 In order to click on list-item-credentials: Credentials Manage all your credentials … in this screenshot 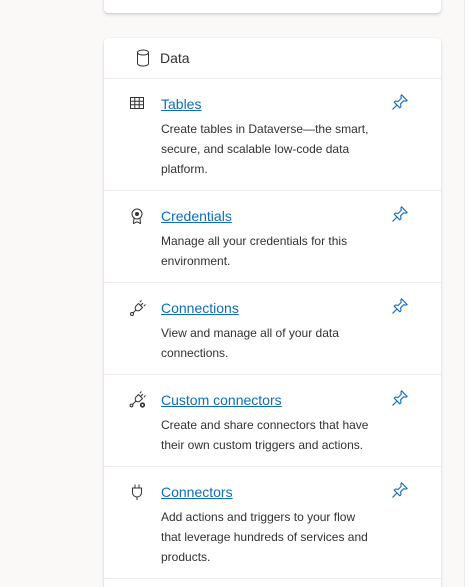, I will do `click(272, 237)`.